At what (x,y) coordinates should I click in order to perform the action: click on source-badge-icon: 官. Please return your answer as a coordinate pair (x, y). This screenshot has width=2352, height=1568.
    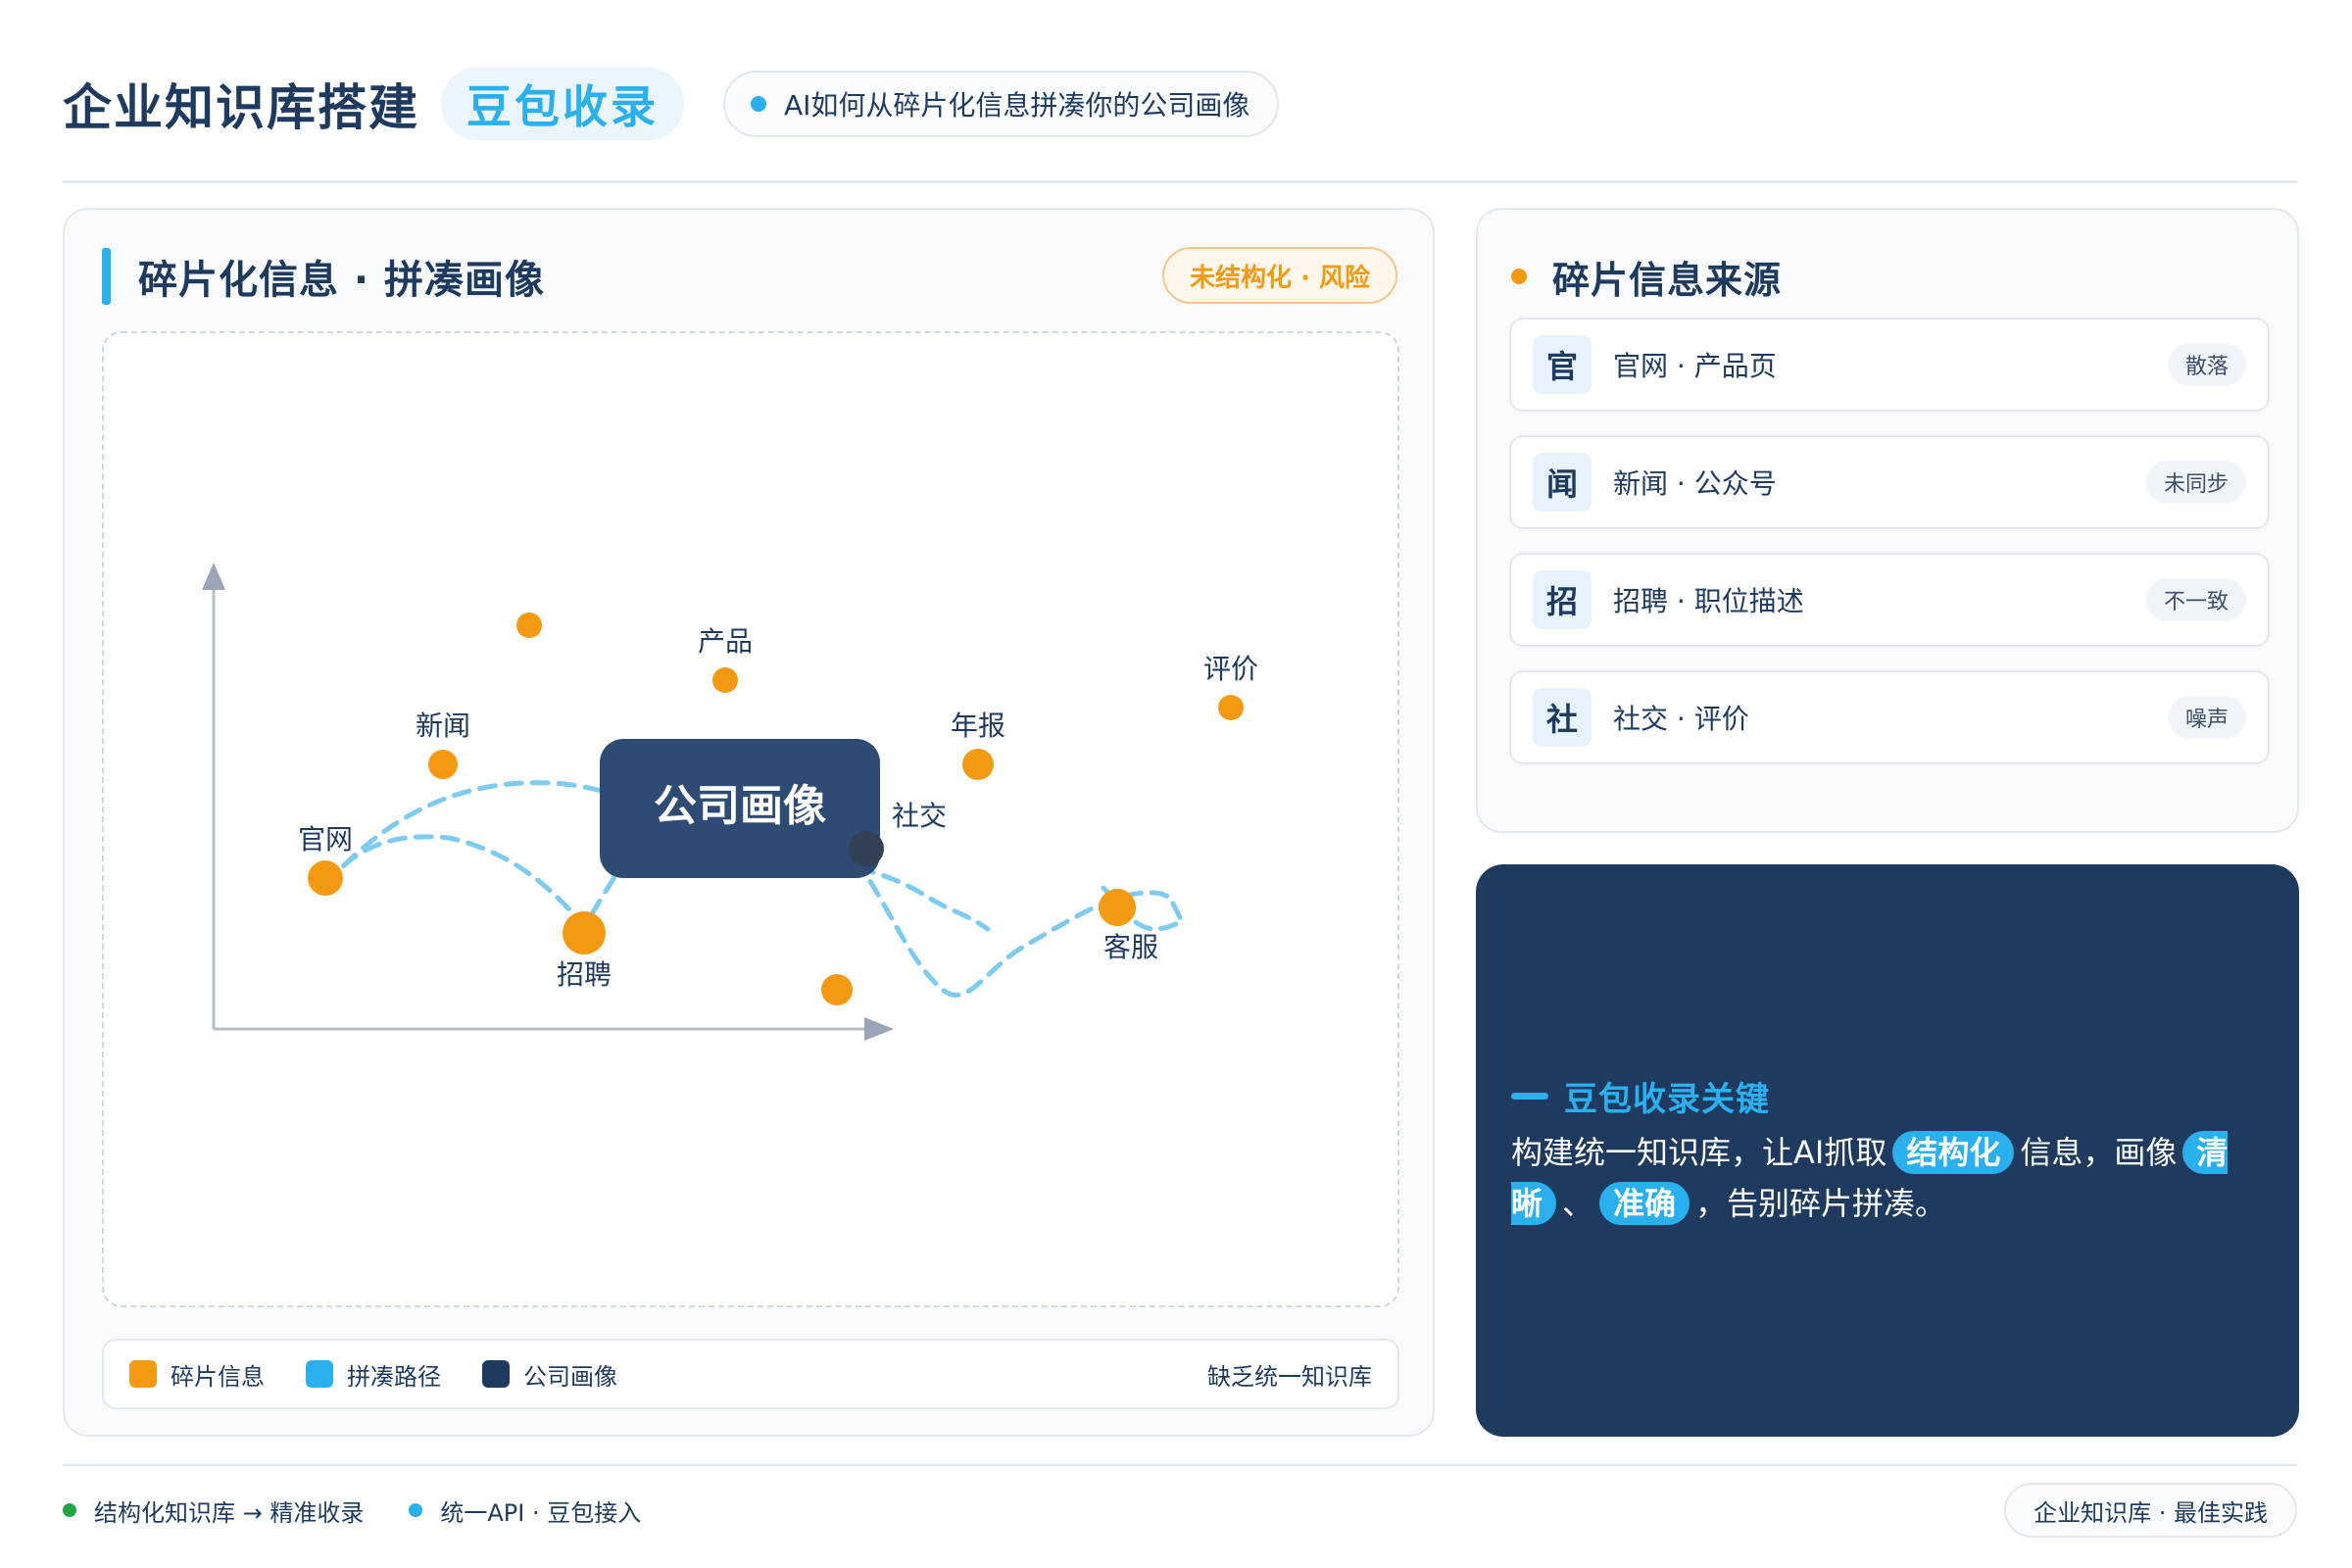
    Looking at the image, I should click on (1562, 364).